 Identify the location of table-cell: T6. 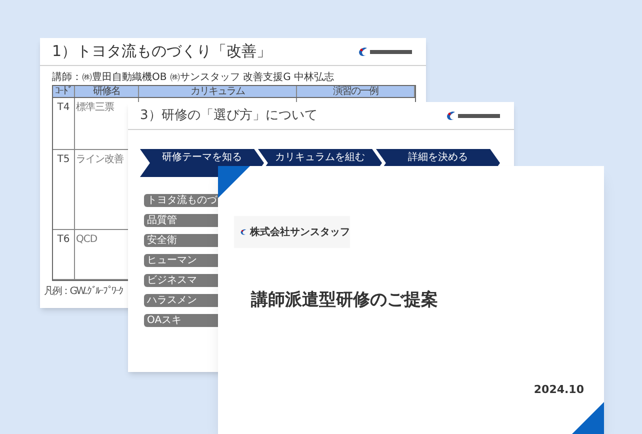
(64, 254).